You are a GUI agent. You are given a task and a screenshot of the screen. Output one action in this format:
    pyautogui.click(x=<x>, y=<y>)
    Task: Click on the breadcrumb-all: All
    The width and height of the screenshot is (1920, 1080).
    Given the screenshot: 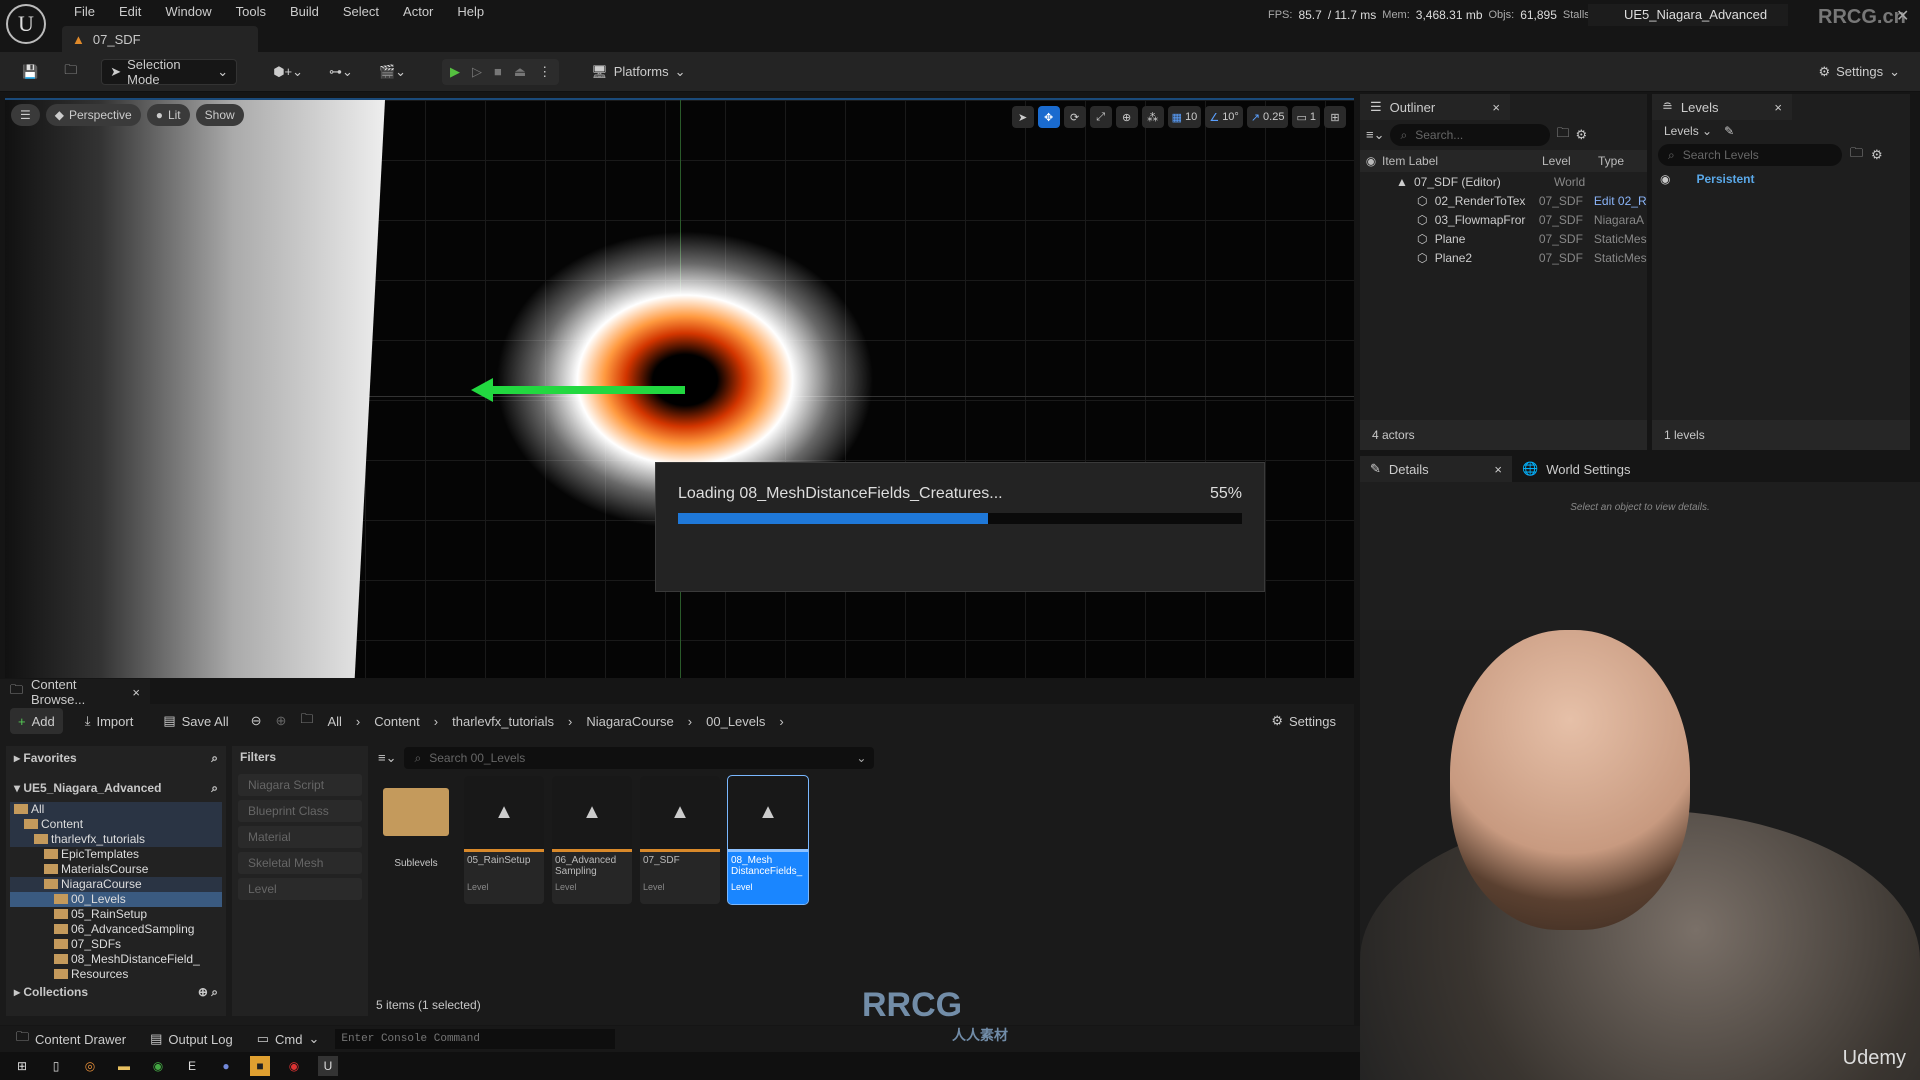 What is the action you would take?
    pyautogui.click(x=334, y=721)
    